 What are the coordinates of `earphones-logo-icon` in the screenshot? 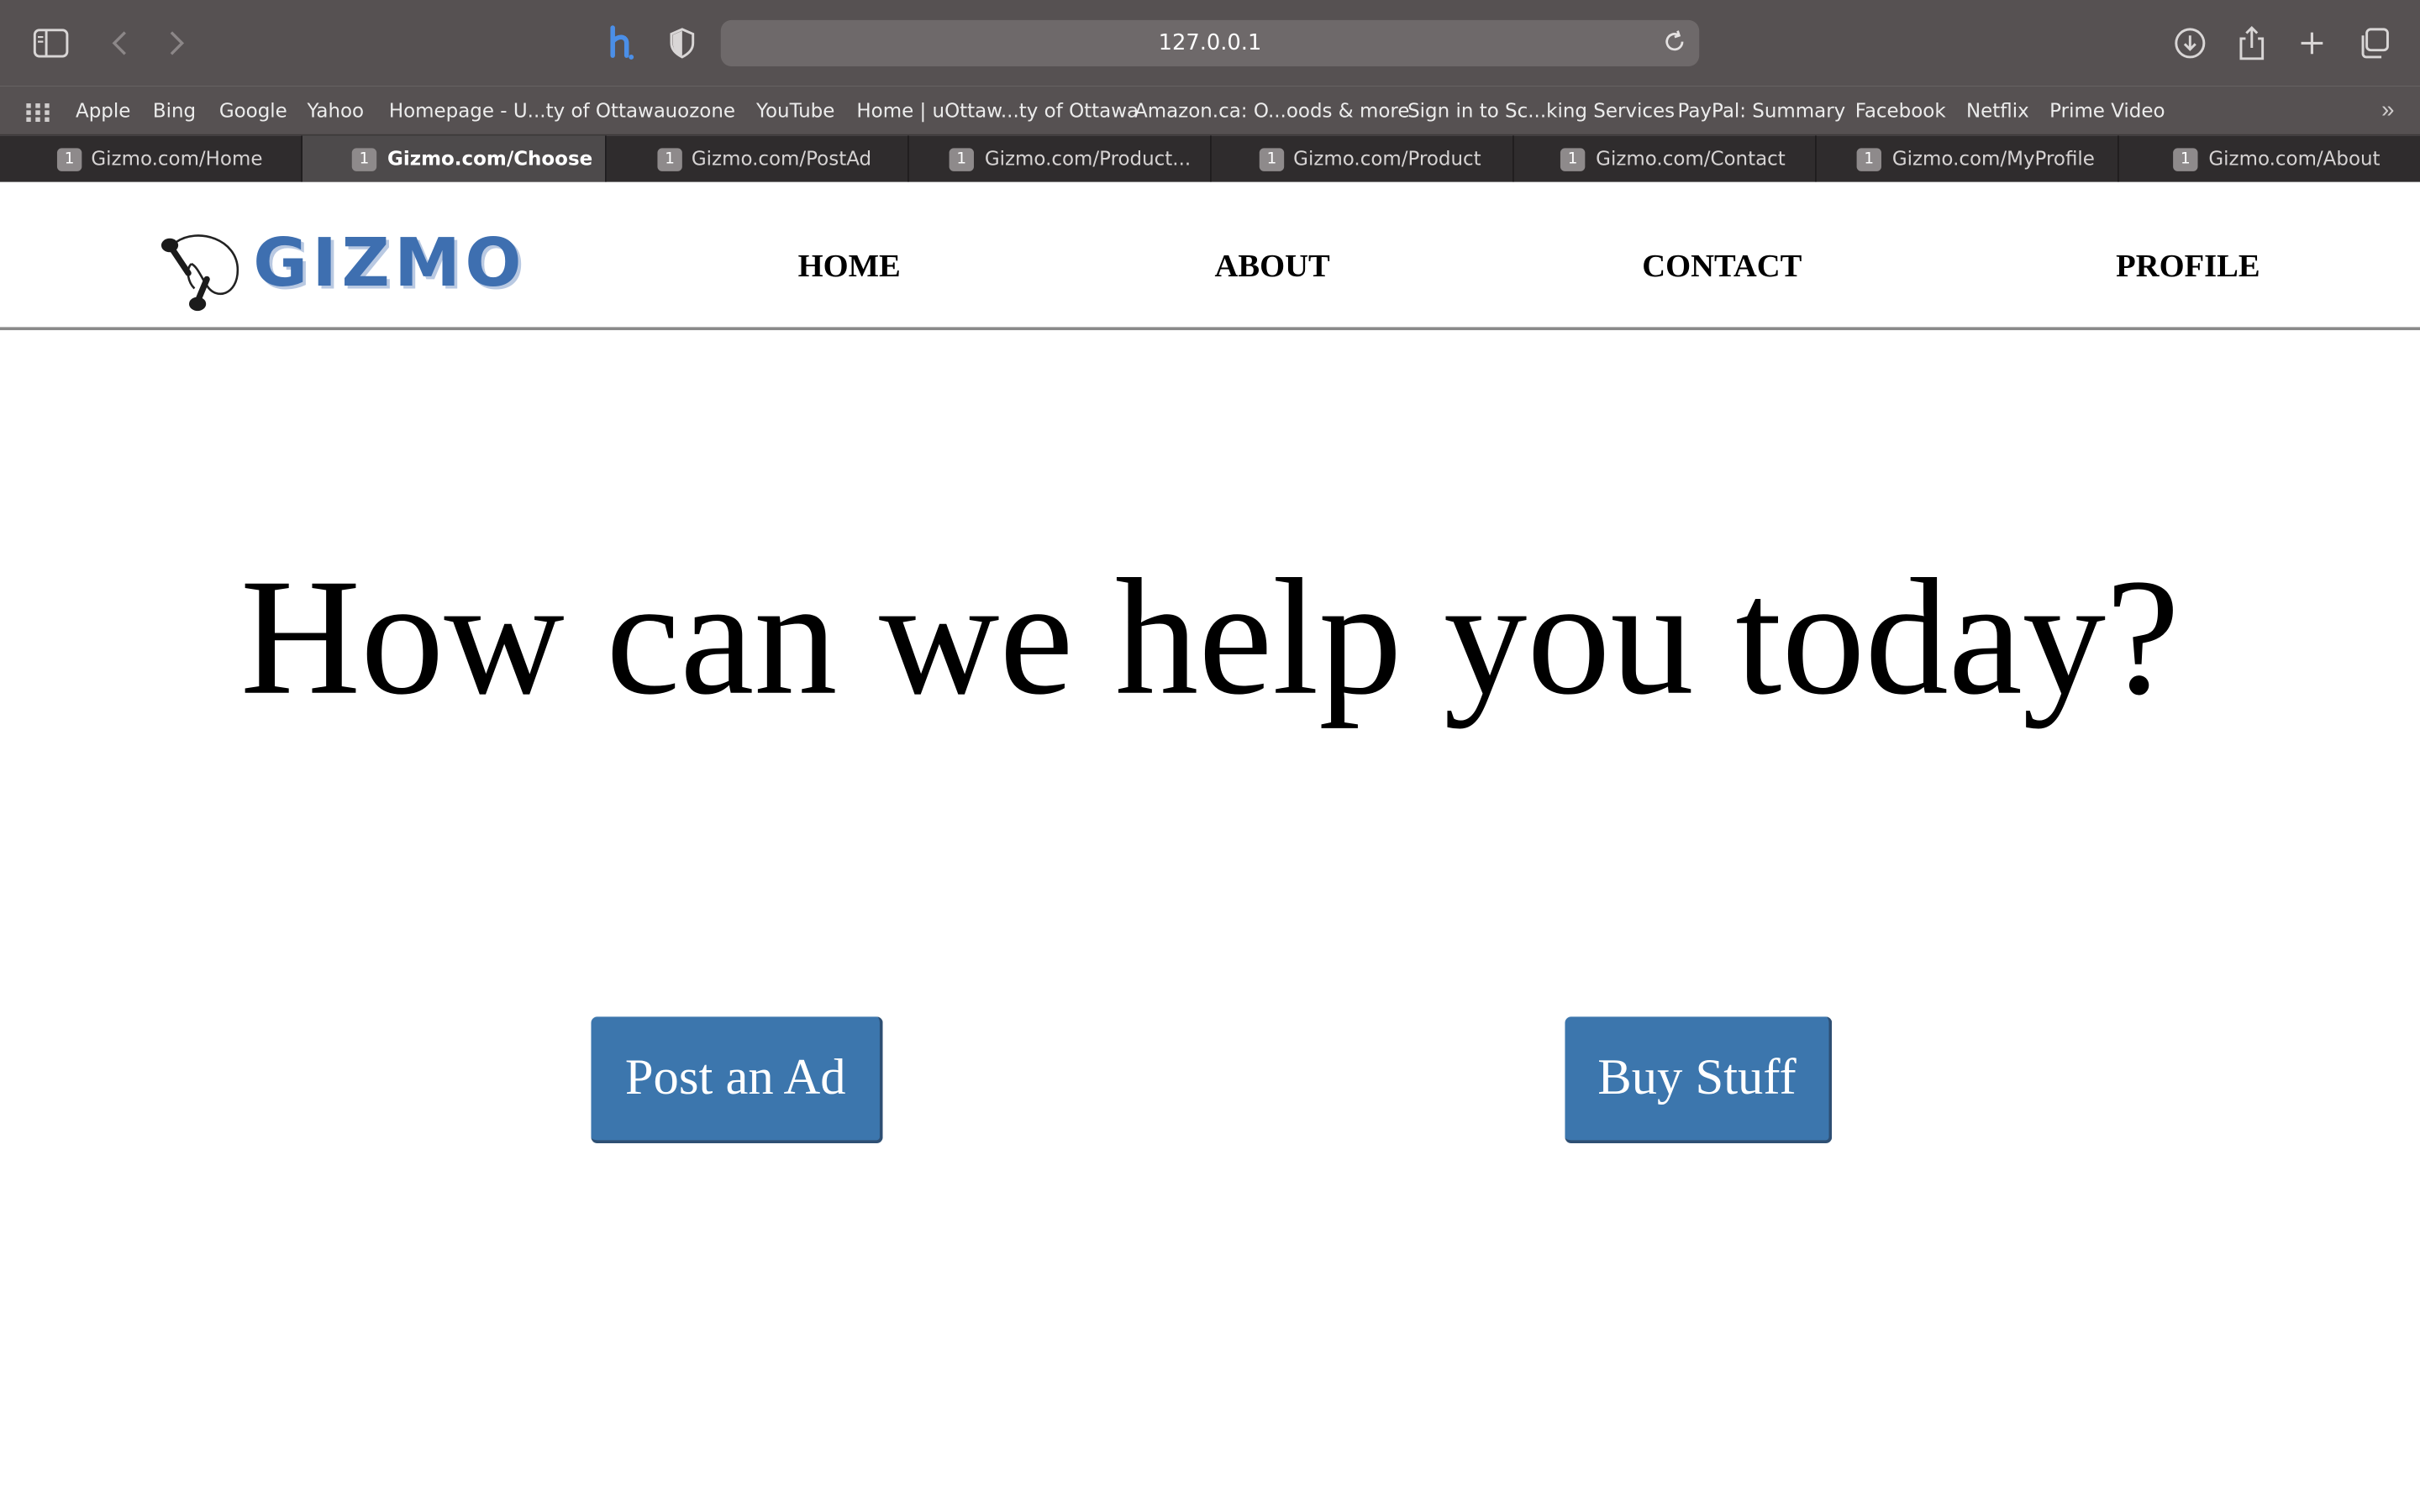 It's located at (201, 268).